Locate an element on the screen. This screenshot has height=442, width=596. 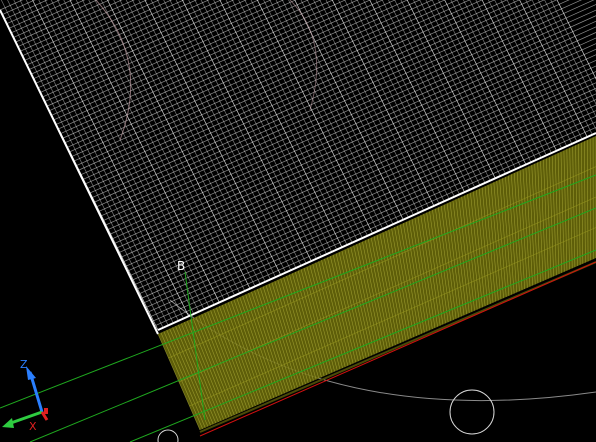
vertex-label-b: B is located at coordinates (181, 266).